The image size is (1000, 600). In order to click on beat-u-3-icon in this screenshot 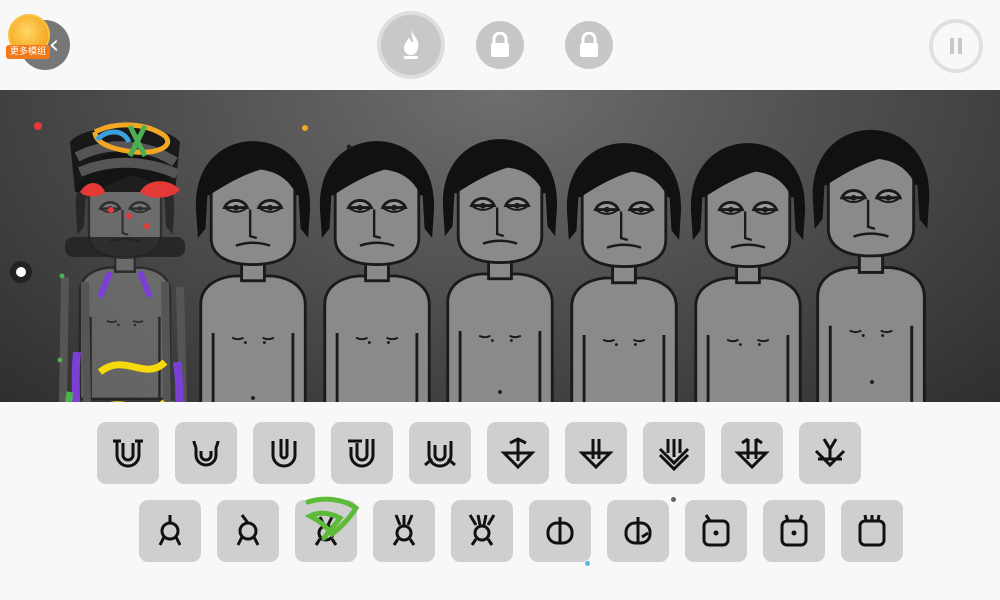, I will do `click(284, 453)`.